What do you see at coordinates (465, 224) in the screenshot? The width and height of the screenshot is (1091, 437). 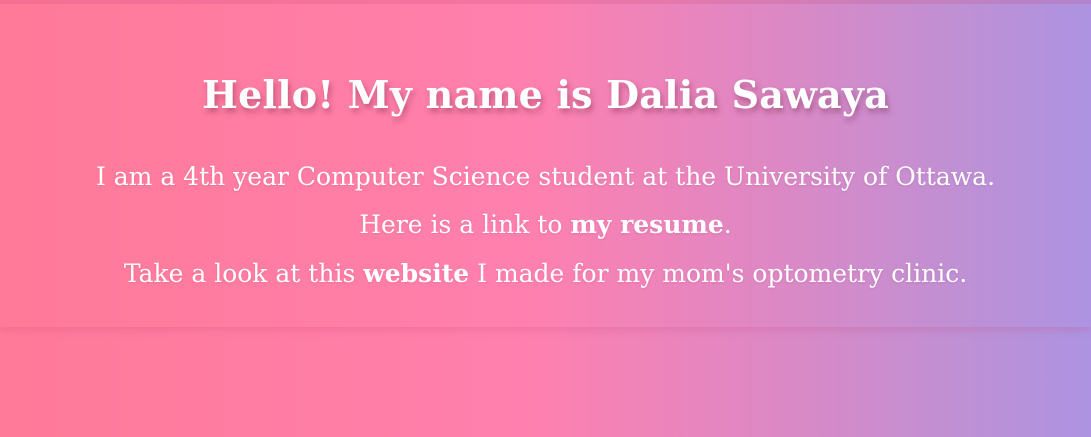 I see `resume-prefix-text: Here is a link to` at bounding box center [465, 224].